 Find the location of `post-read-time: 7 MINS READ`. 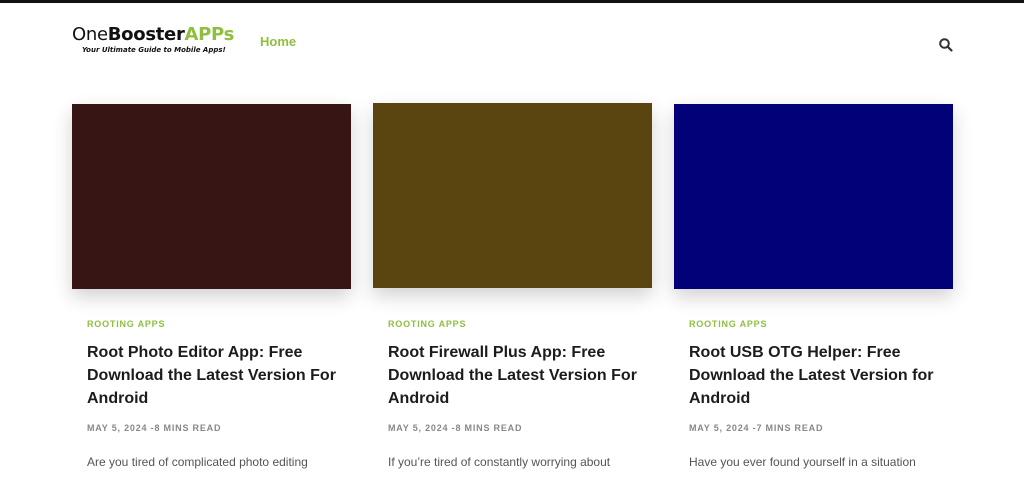

post-read-time: 7 MINS READ is located at coordinates (790, 428).